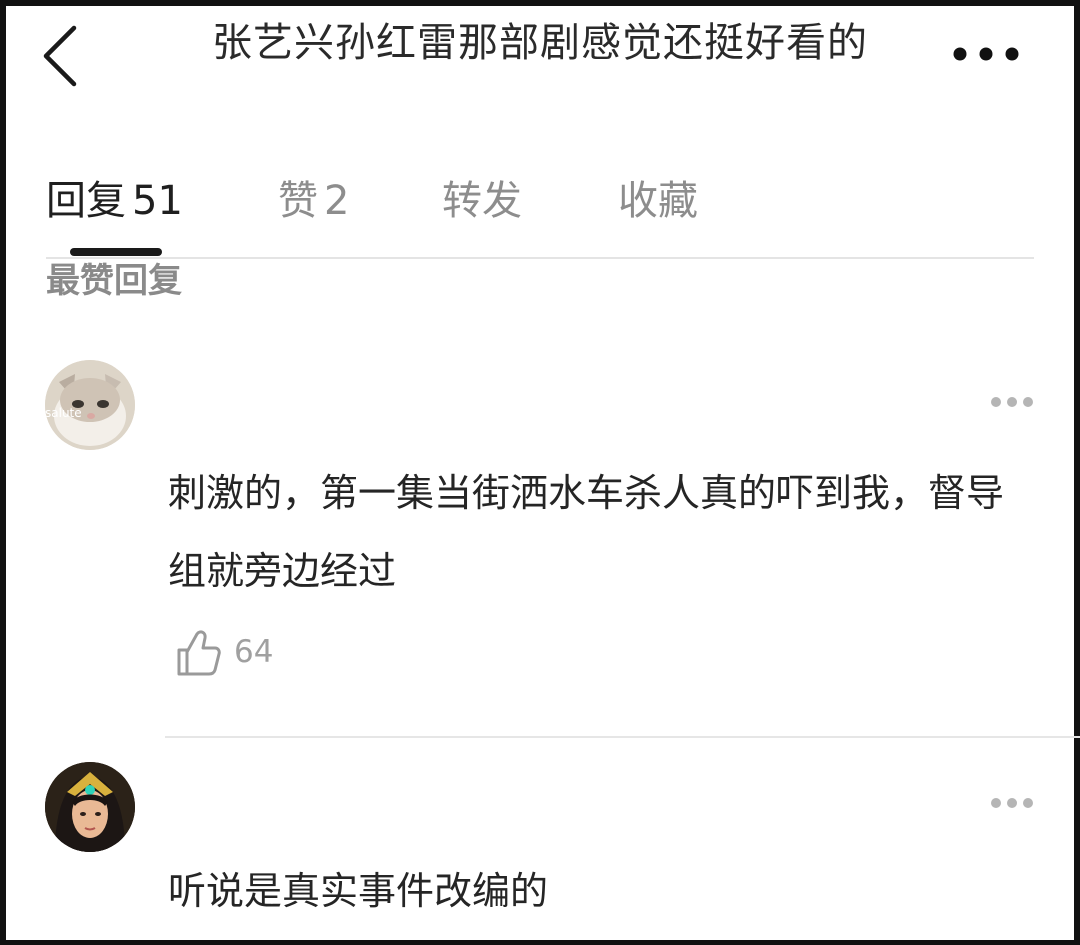  I want to click on like-count: 64, so click(254, 652).